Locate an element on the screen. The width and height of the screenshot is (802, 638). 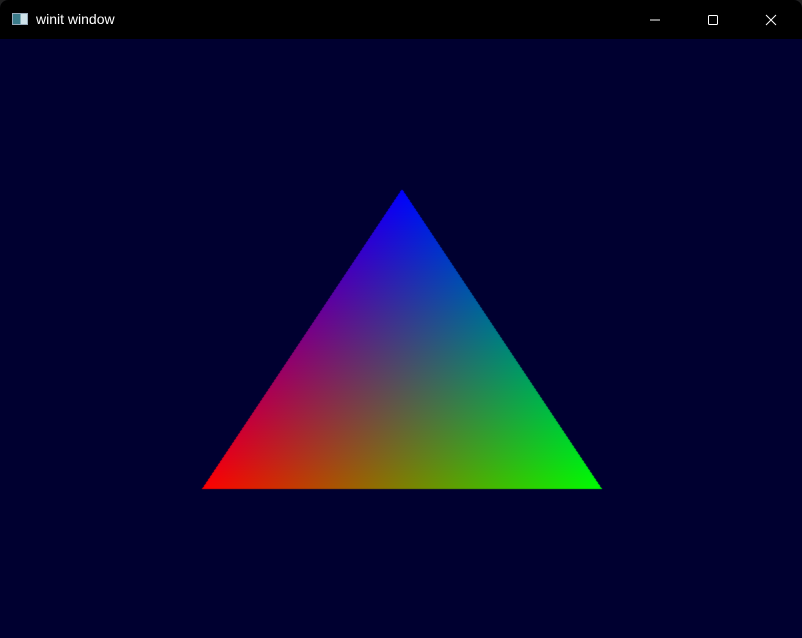
close-icon is located at coordinates (771, 19).